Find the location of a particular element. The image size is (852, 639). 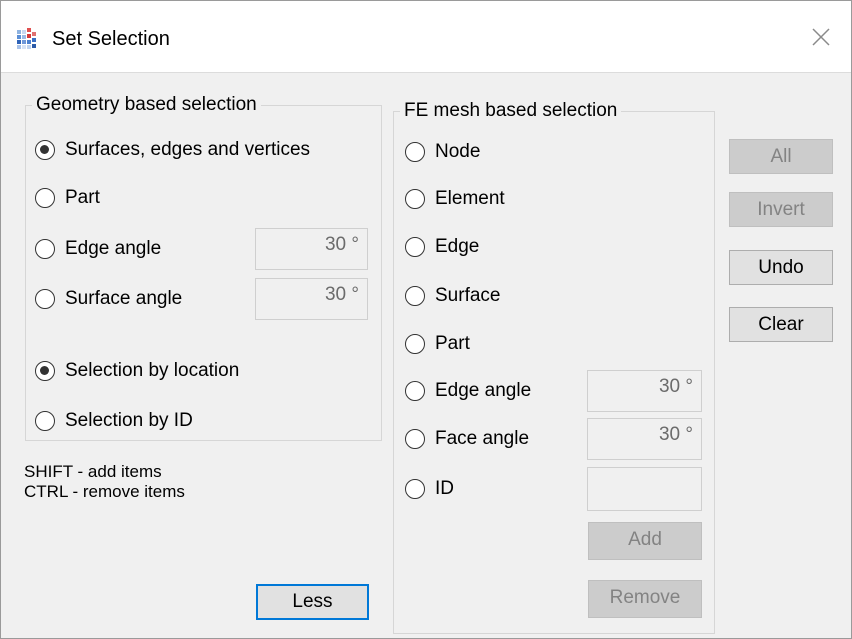

radio-fe-edge: Edge is located at coordinates (442, 247).